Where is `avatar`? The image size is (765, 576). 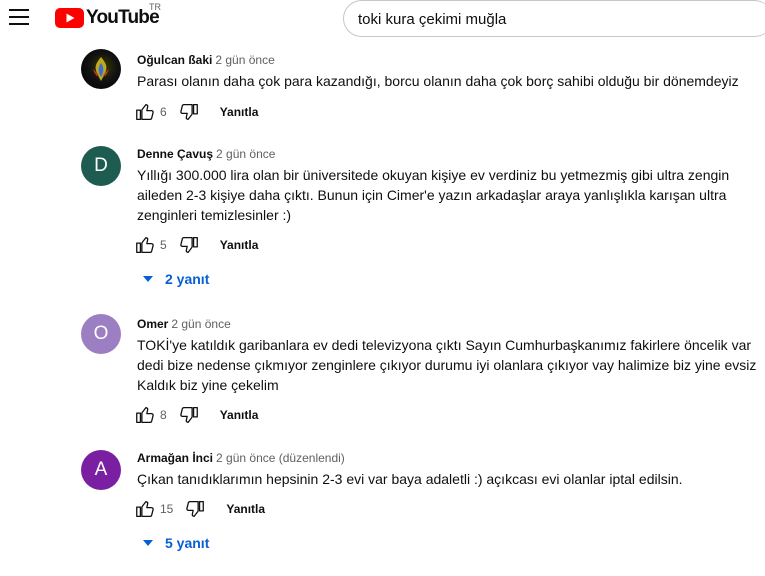 avatar is located at coordinates (101, 69).